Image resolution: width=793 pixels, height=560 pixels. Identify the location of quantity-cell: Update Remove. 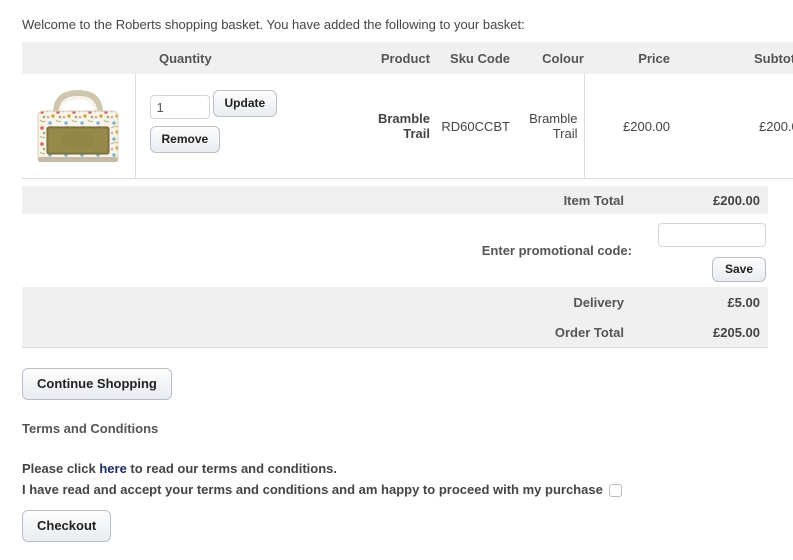
(239, 126).